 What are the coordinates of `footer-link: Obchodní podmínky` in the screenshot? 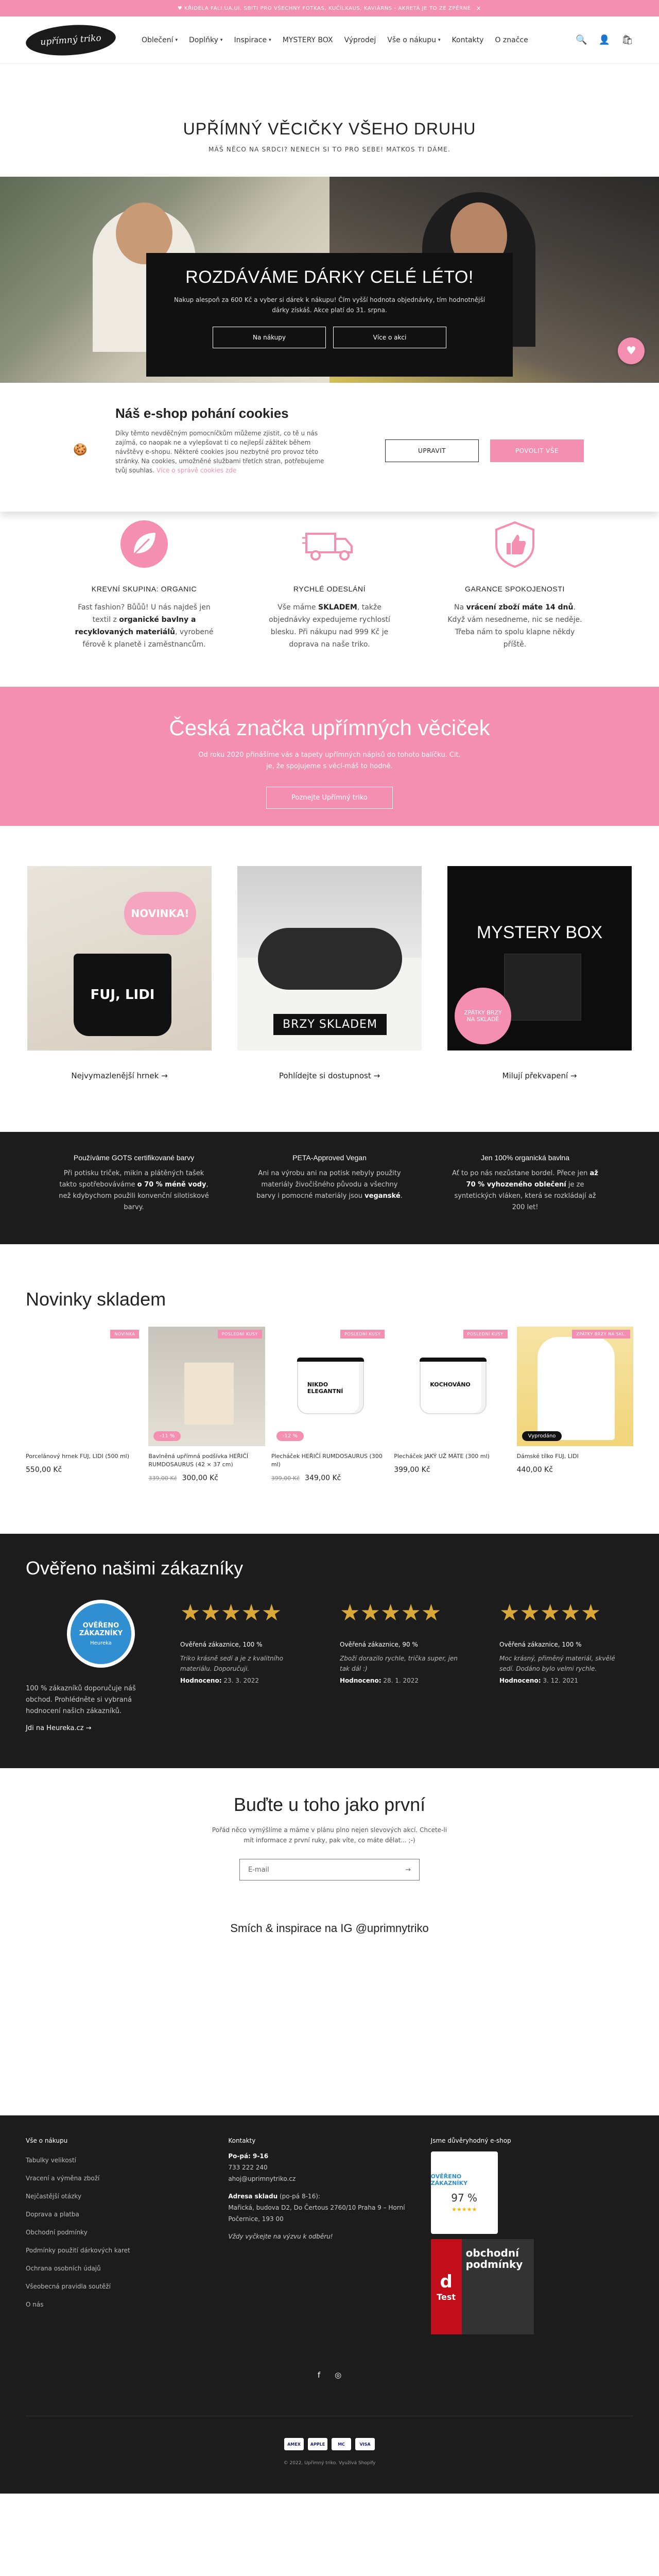 It's located at (127, 2233).